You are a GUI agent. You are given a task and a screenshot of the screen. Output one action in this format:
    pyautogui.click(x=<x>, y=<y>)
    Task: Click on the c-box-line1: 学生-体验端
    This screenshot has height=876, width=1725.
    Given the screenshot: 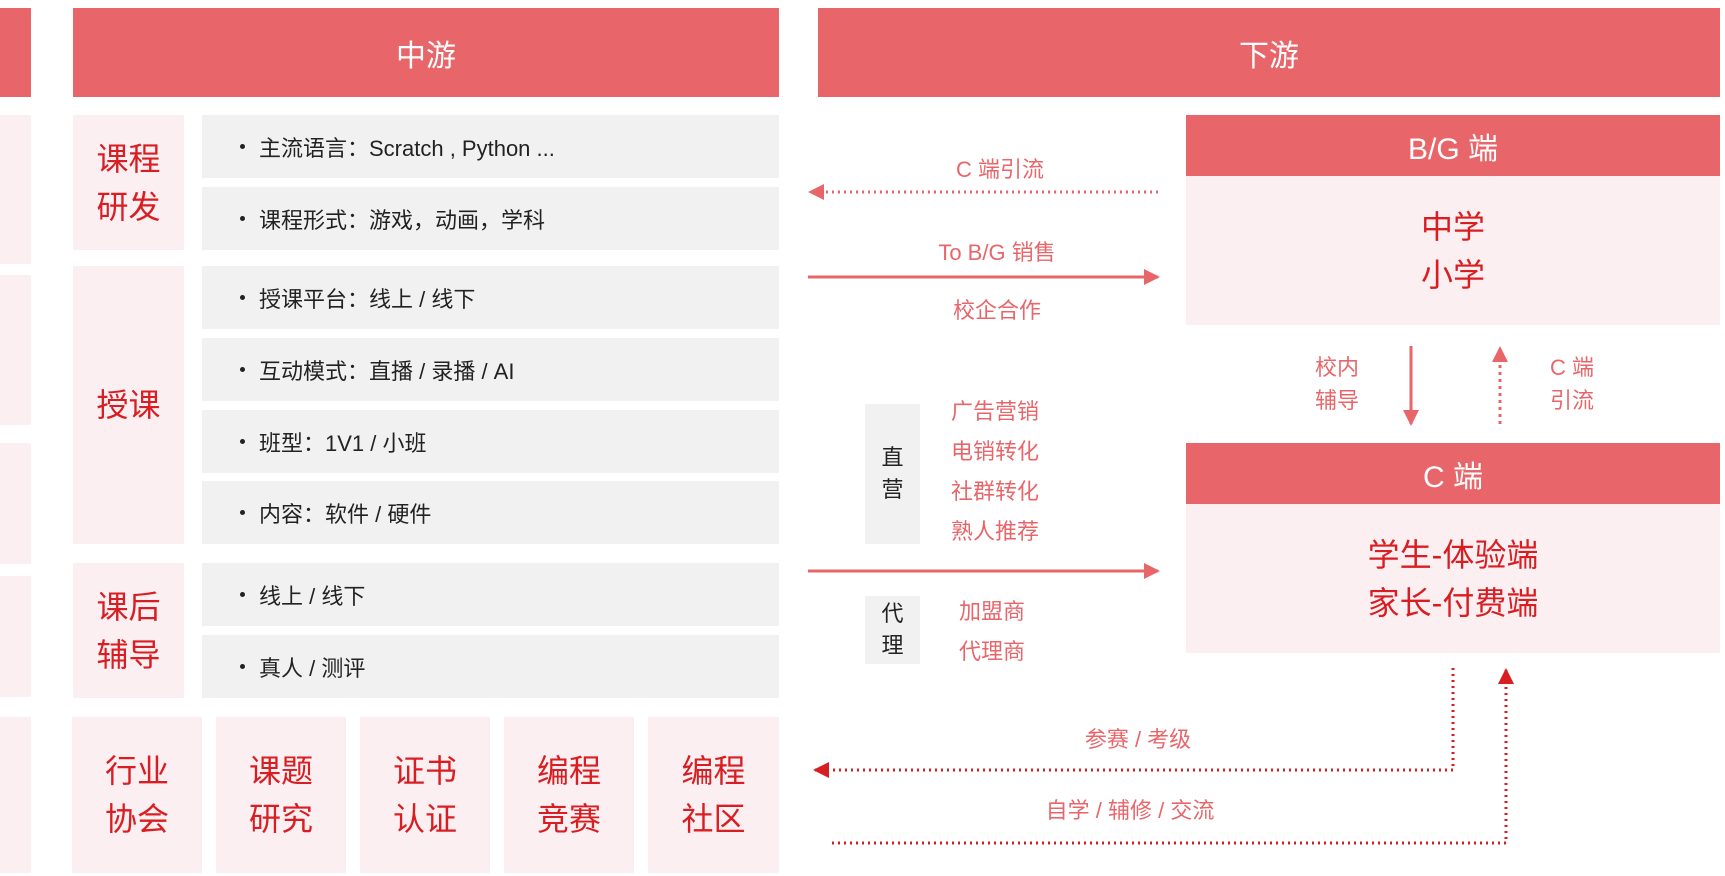 What is the action you would take?
    pyautogui.click(x=1453, y=554)
    